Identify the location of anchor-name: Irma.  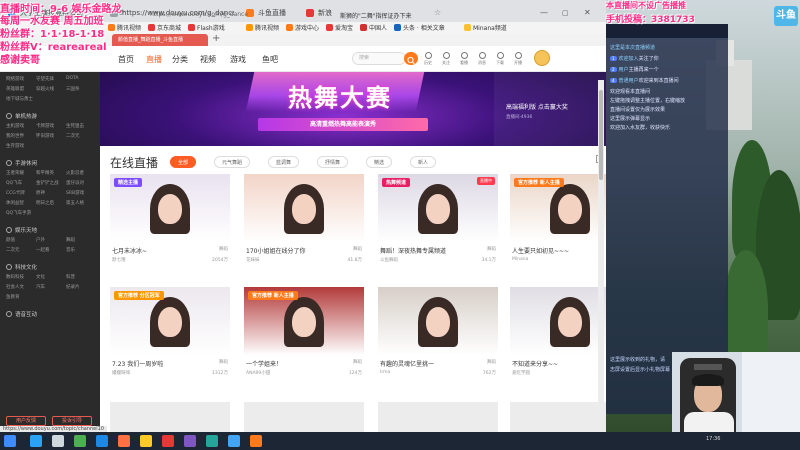
(385, 372).